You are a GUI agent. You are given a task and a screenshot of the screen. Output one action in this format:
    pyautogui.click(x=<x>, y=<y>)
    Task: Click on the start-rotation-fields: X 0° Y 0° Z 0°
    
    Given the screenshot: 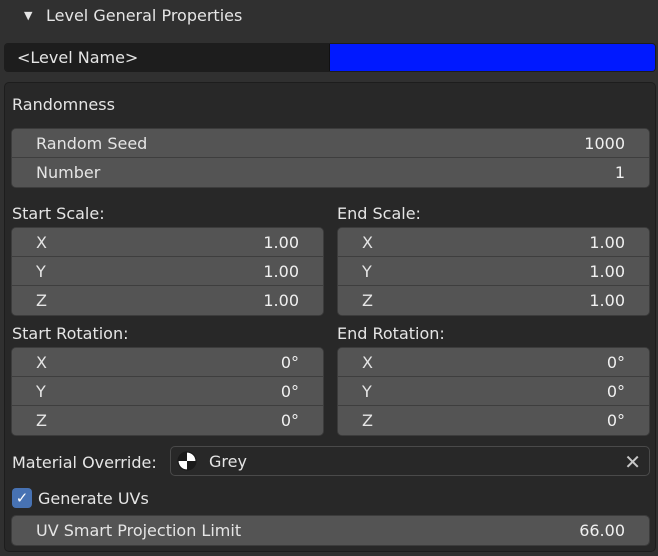 What is the action you would take?
    pyautogui.click(x=167, y=391)
    